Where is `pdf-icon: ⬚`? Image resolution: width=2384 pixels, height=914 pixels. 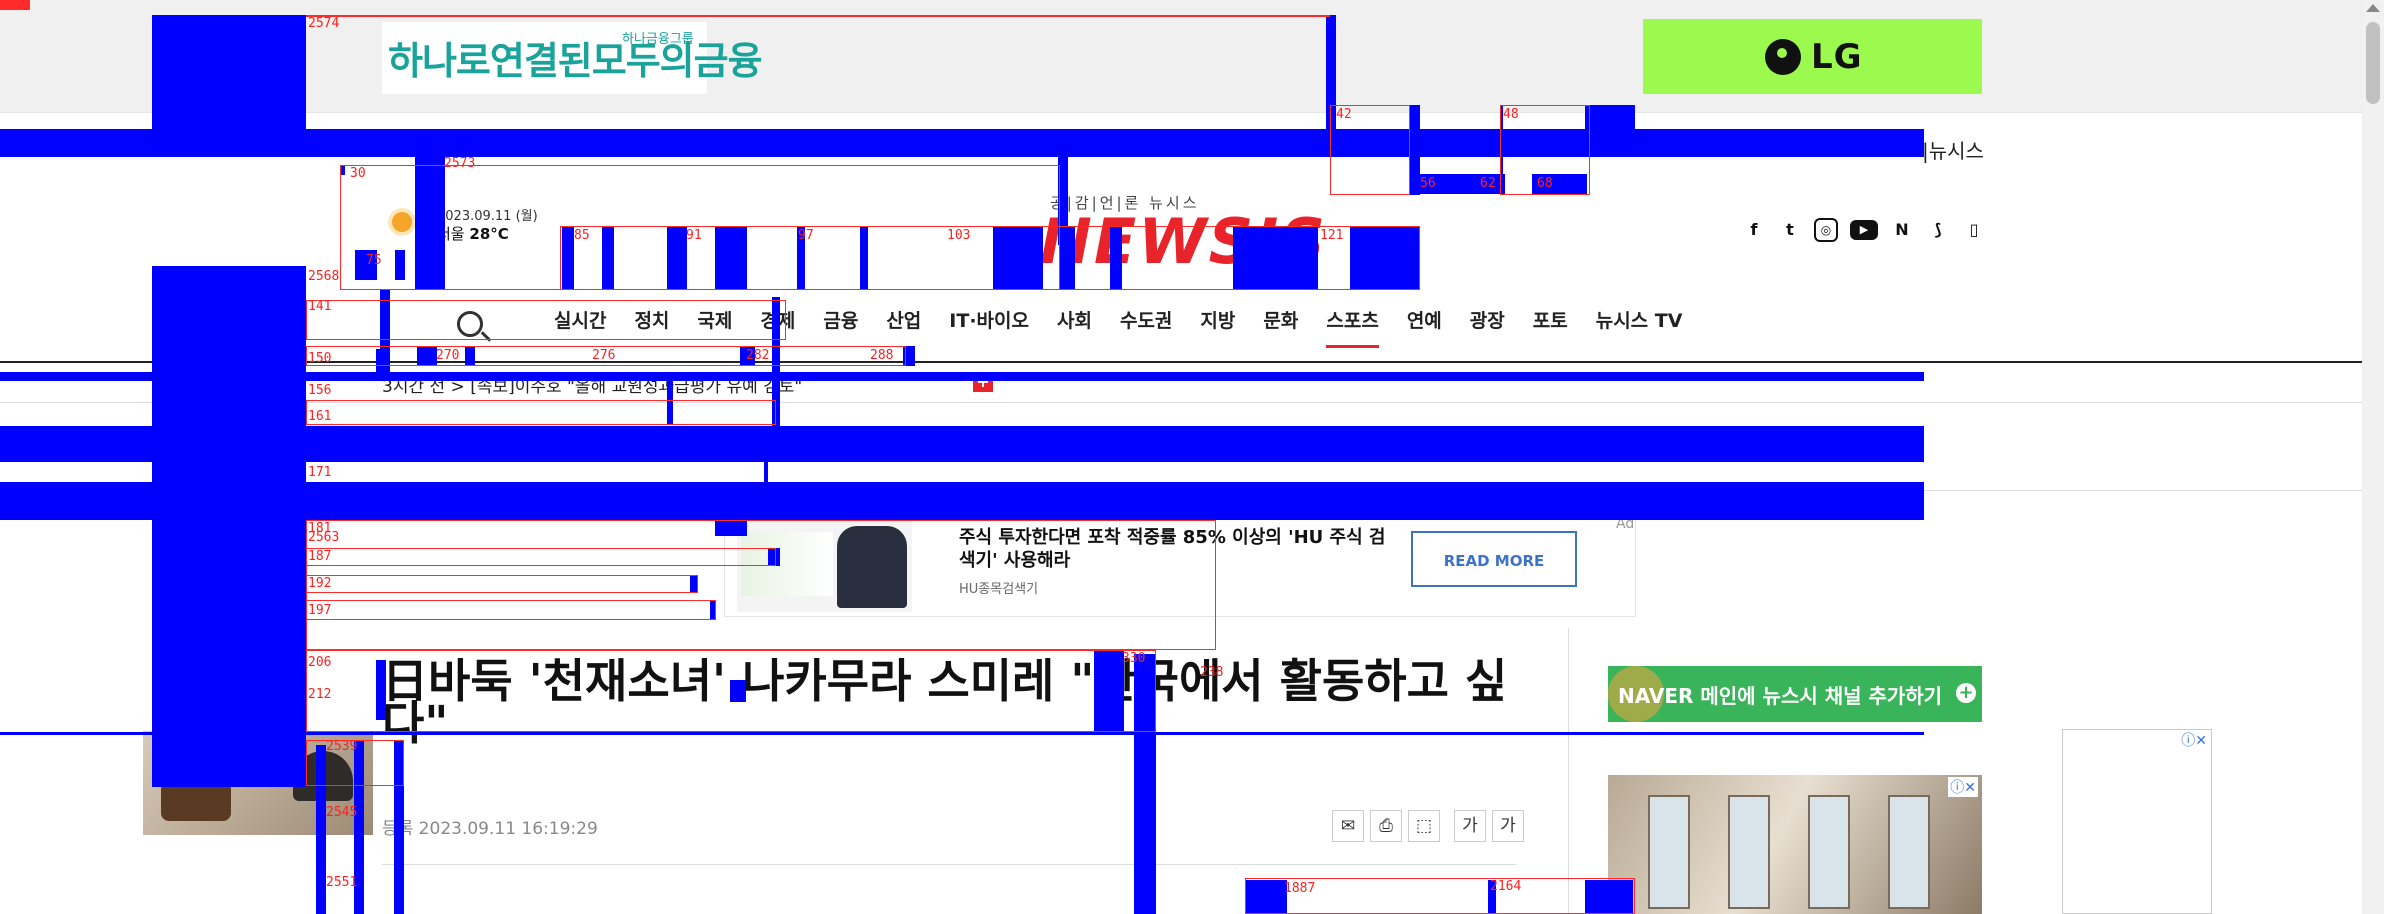
pdf-icon: ⬚ is located at coordinates (1424, 826).